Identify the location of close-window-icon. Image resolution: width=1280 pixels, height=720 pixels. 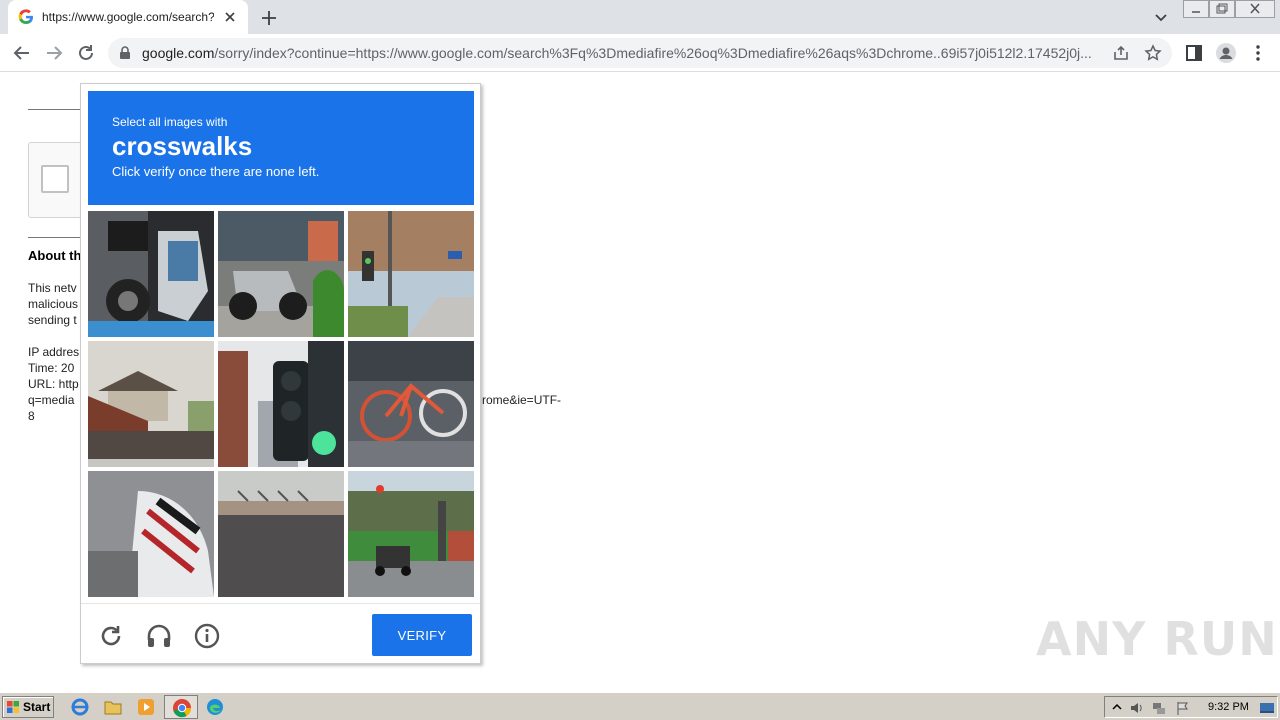
(1255, 8).